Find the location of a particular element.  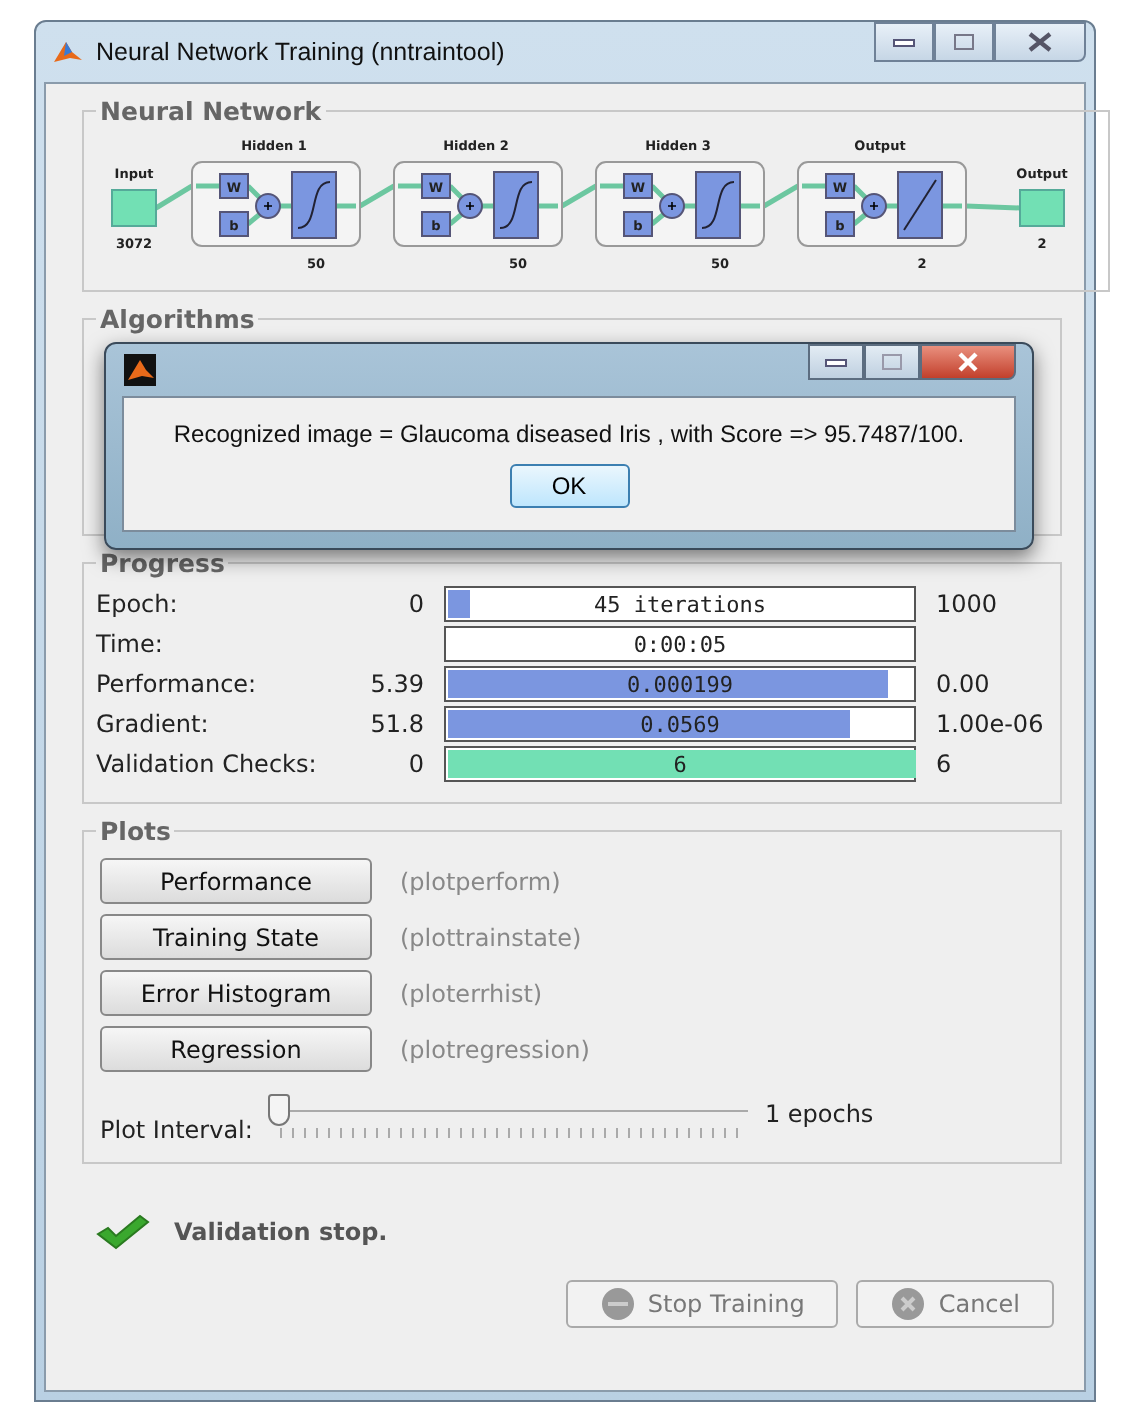

group-title: Algorithms is located at coordinates (177, 319).